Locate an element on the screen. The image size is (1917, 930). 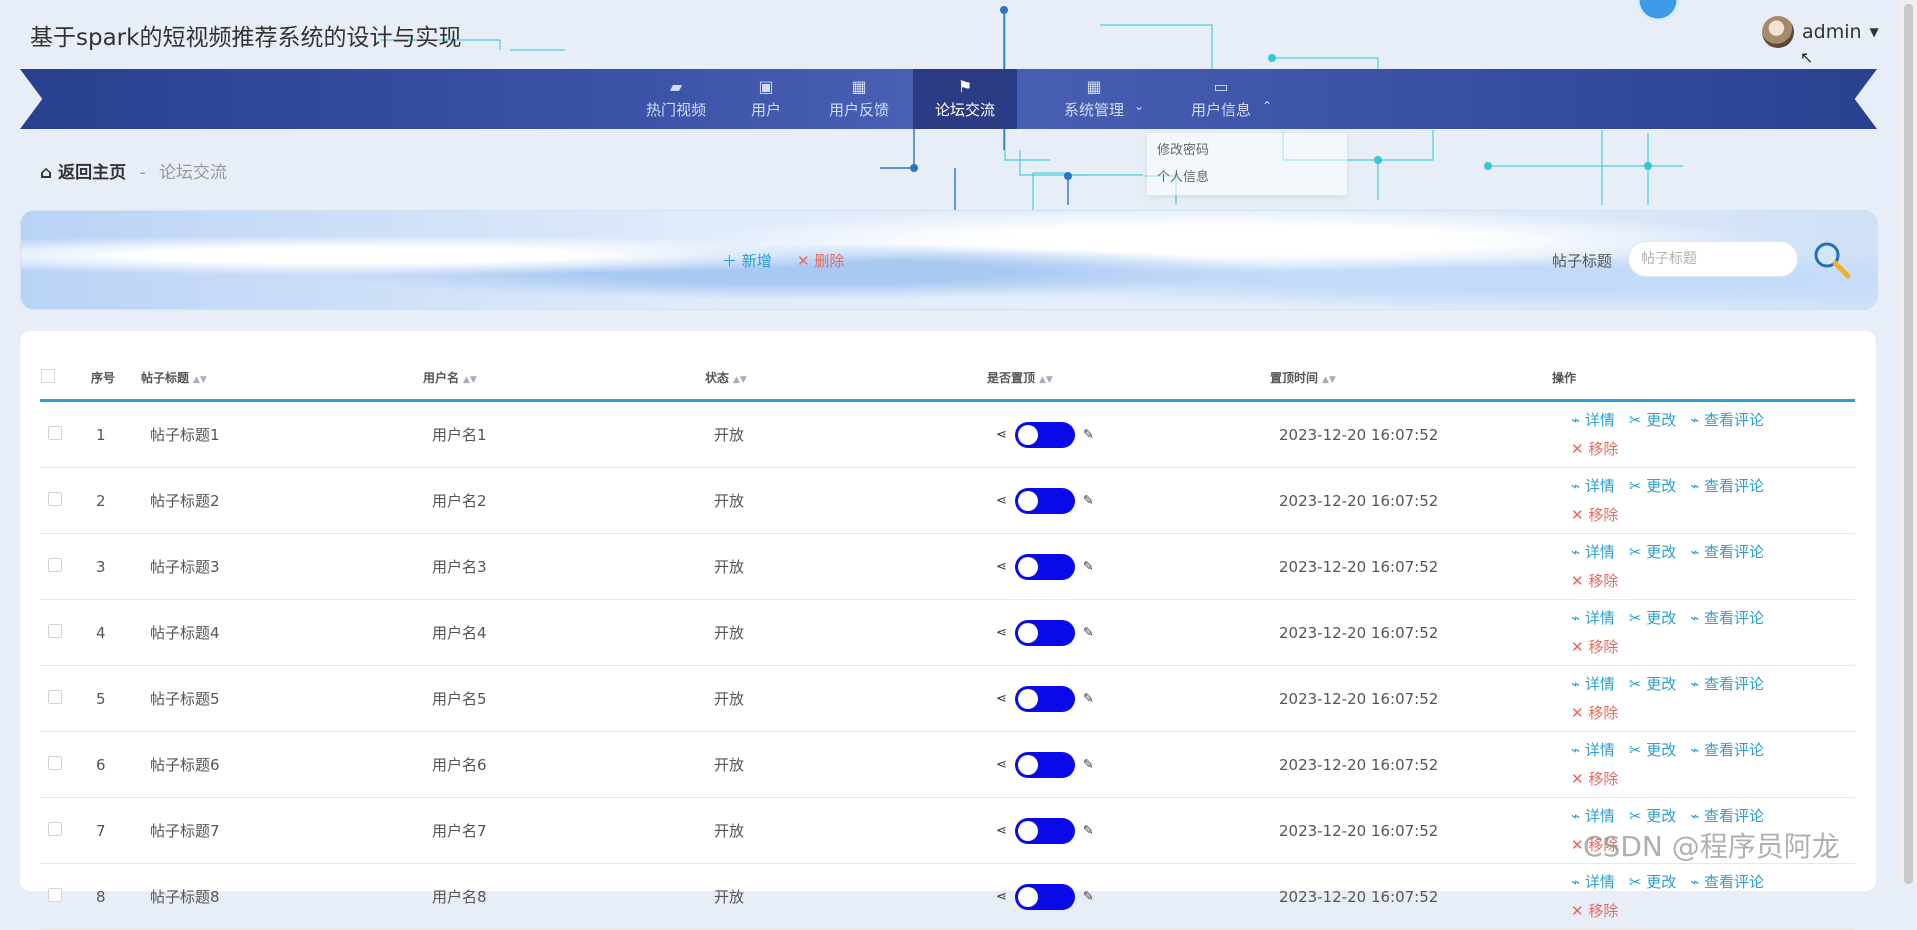
row-select-cell is located at coordinates (65, 566).